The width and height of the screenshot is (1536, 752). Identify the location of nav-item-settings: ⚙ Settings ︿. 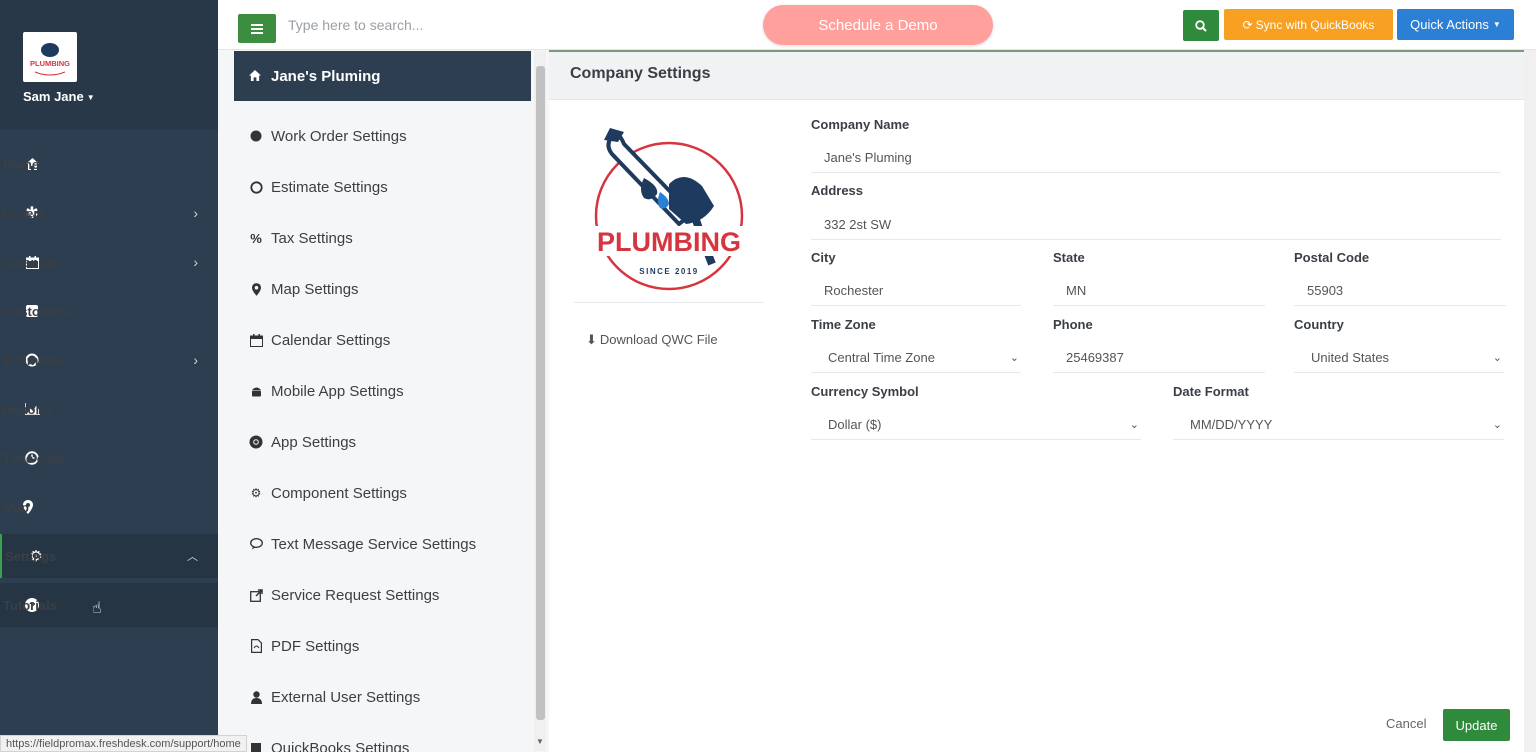
(109, 556).